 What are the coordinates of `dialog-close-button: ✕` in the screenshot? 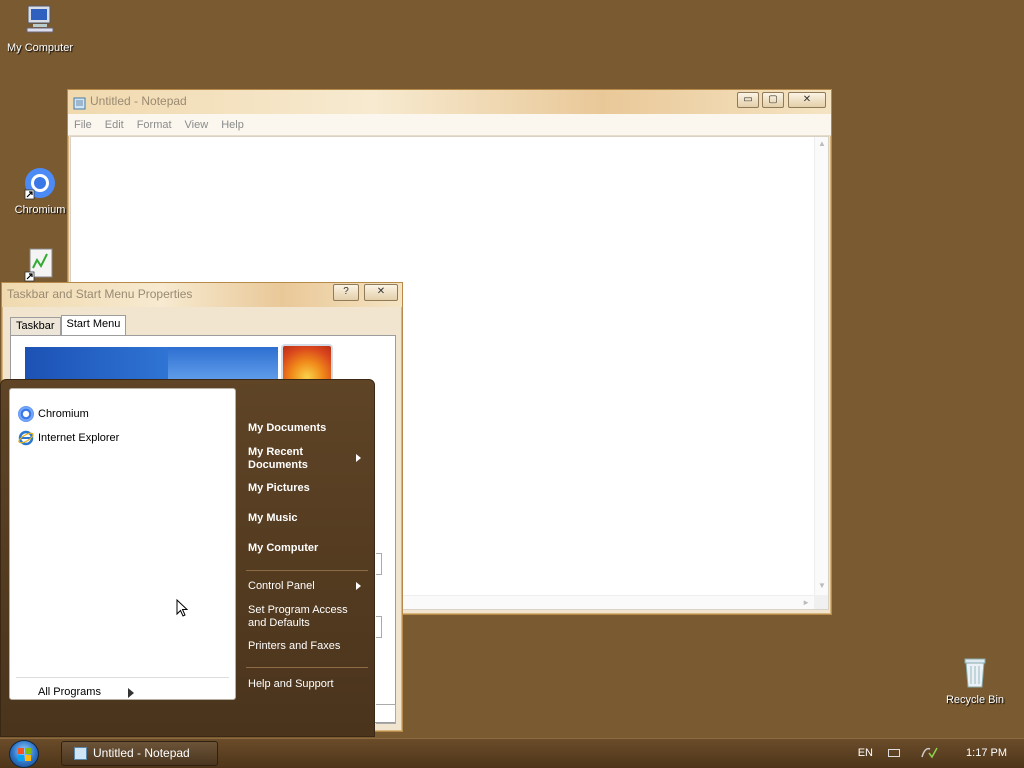 It's located at (381, 292).